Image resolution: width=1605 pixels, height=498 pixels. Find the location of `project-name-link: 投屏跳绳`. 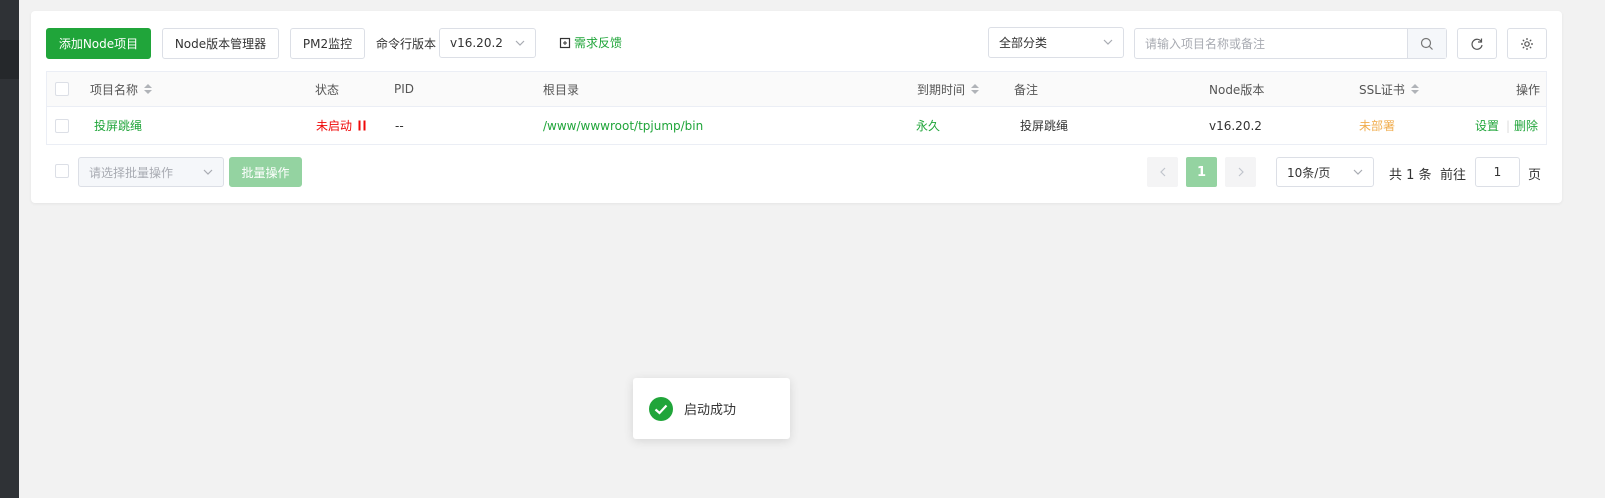

project-name-link: 投屏跳绳 is located at coordinates (118, 125).